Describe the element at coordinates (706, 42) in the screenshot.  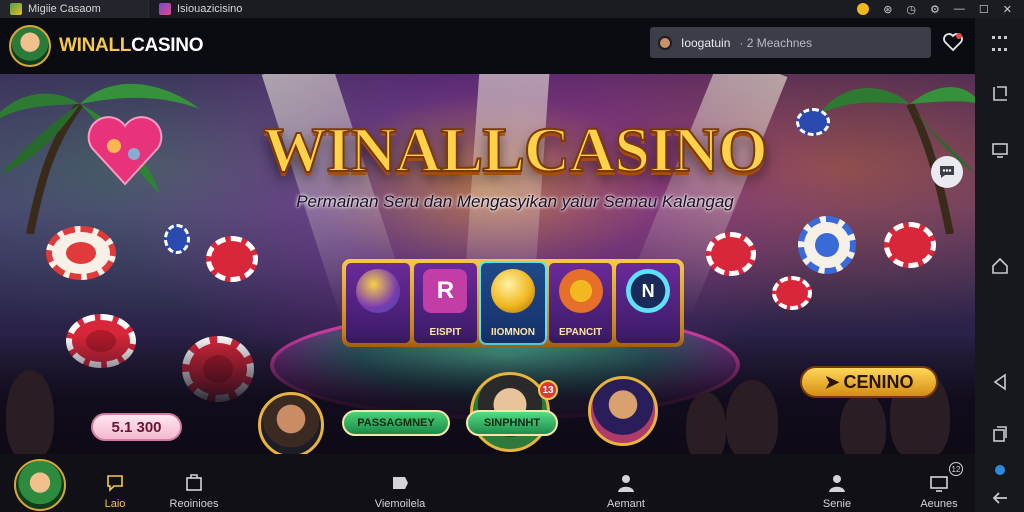
I see `account-name: Ioogatuin` at that location.